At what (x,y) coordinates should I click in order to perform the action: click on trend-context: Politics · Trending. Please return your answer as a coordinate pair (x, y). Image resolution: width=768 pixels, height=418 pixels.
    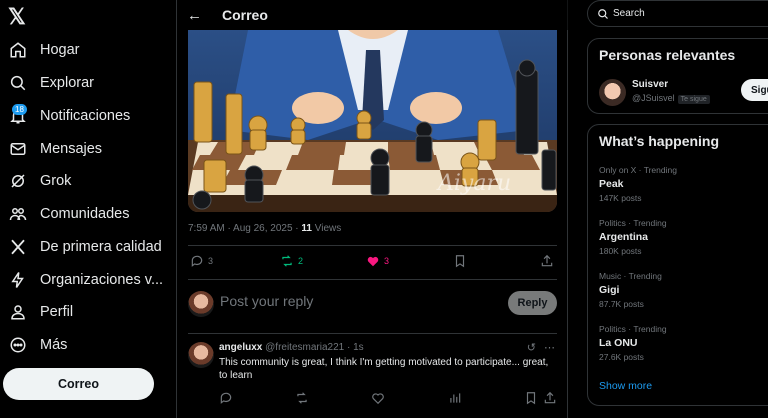
    Looking at the image, I should click on (633, 223).